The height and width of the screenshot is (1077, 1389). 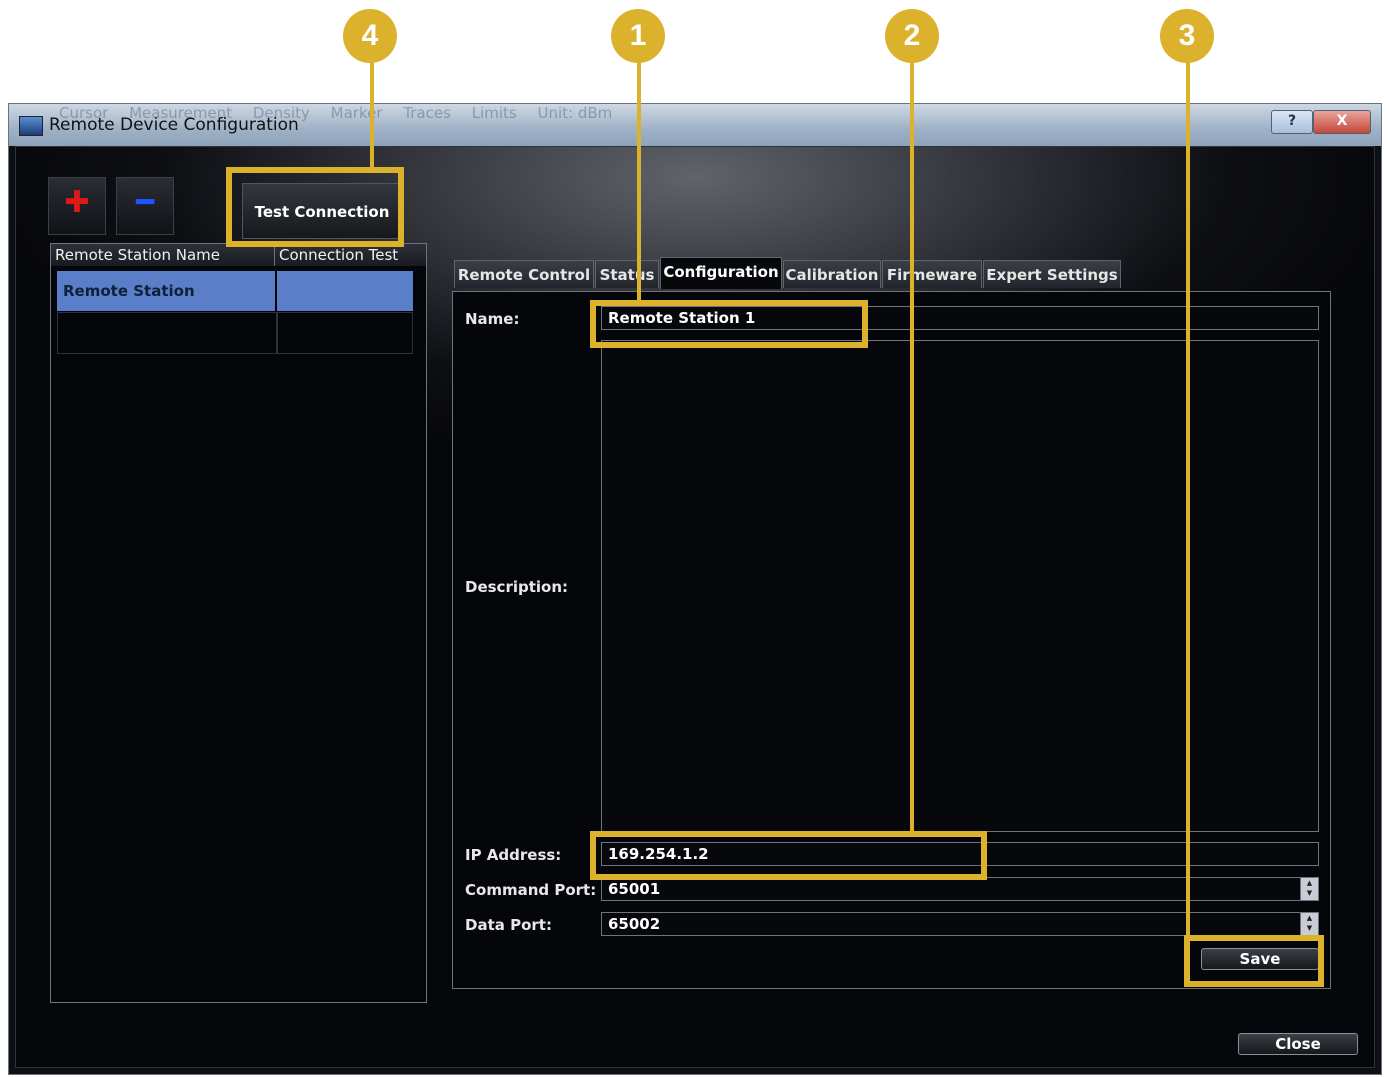 I want to click on ip-address-label: IP Address:, so click(x=513, y=855).